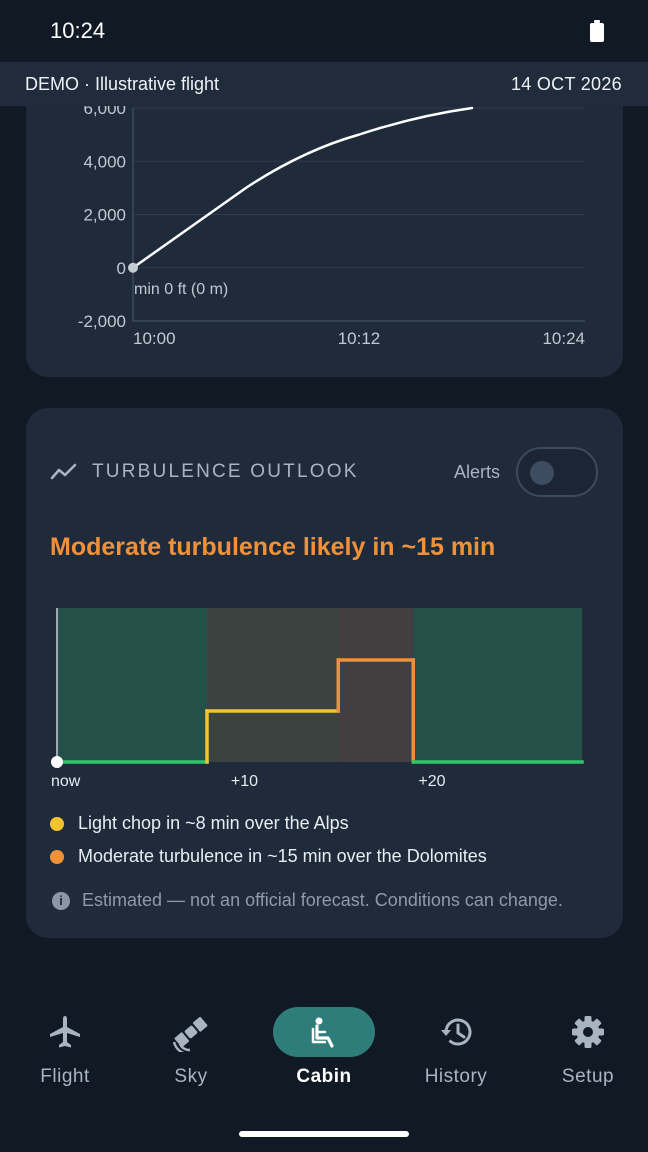 The width and height of the screenshot is (648, 1152). Describe the element at coordinates (190, 1034) in the screenshot. I see `satellite-icon` at that location.